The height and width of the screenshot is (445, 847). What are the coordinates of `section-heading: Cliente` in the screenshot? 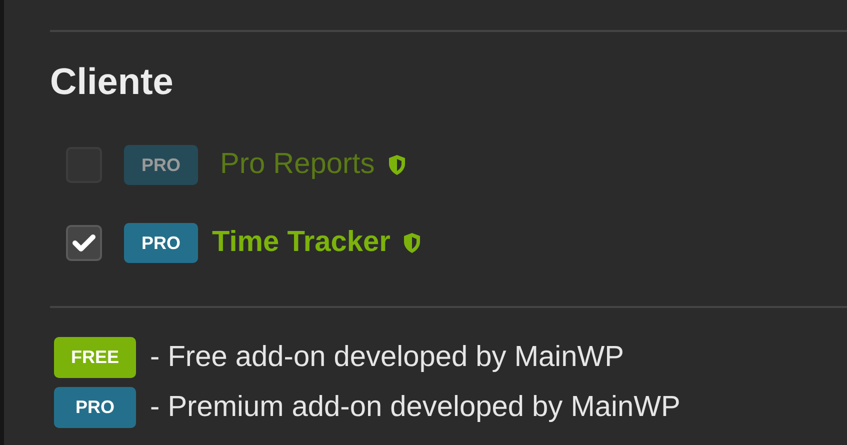 It's located at (112, 82).